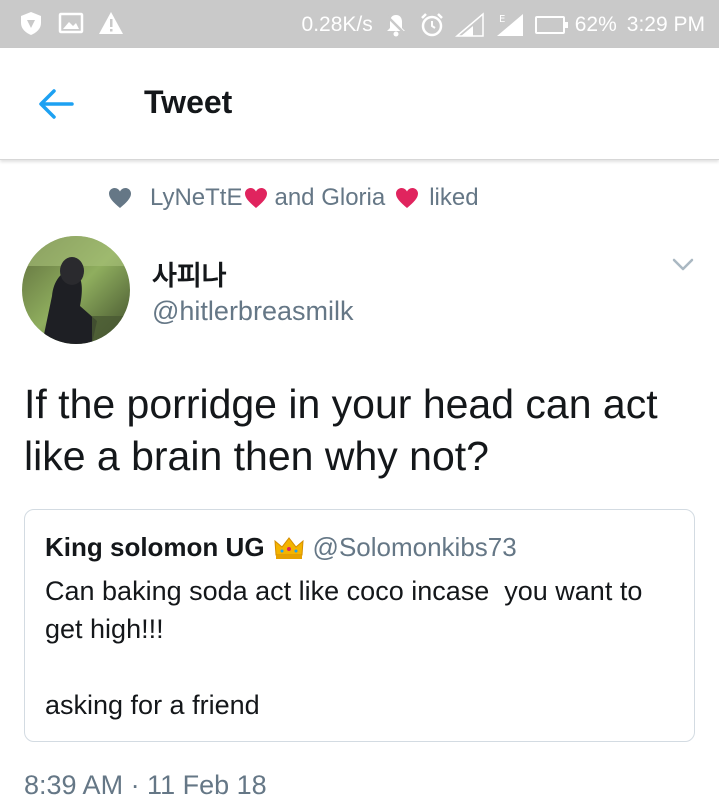 Image resolution: width=719 pixels, height=810 pixels. Describe the element at coordinates (196, 198) in the screenshot. I see `liker-name: LyNeTtE` at that location.